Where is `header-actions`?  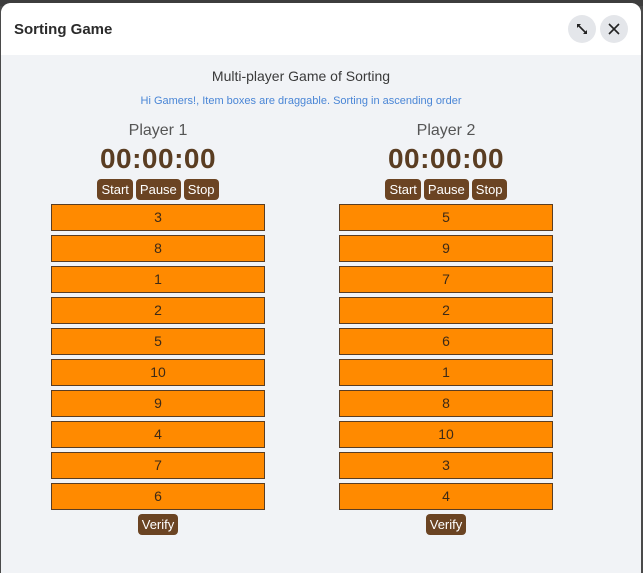 header-actions is located at coordinates (598, 29).